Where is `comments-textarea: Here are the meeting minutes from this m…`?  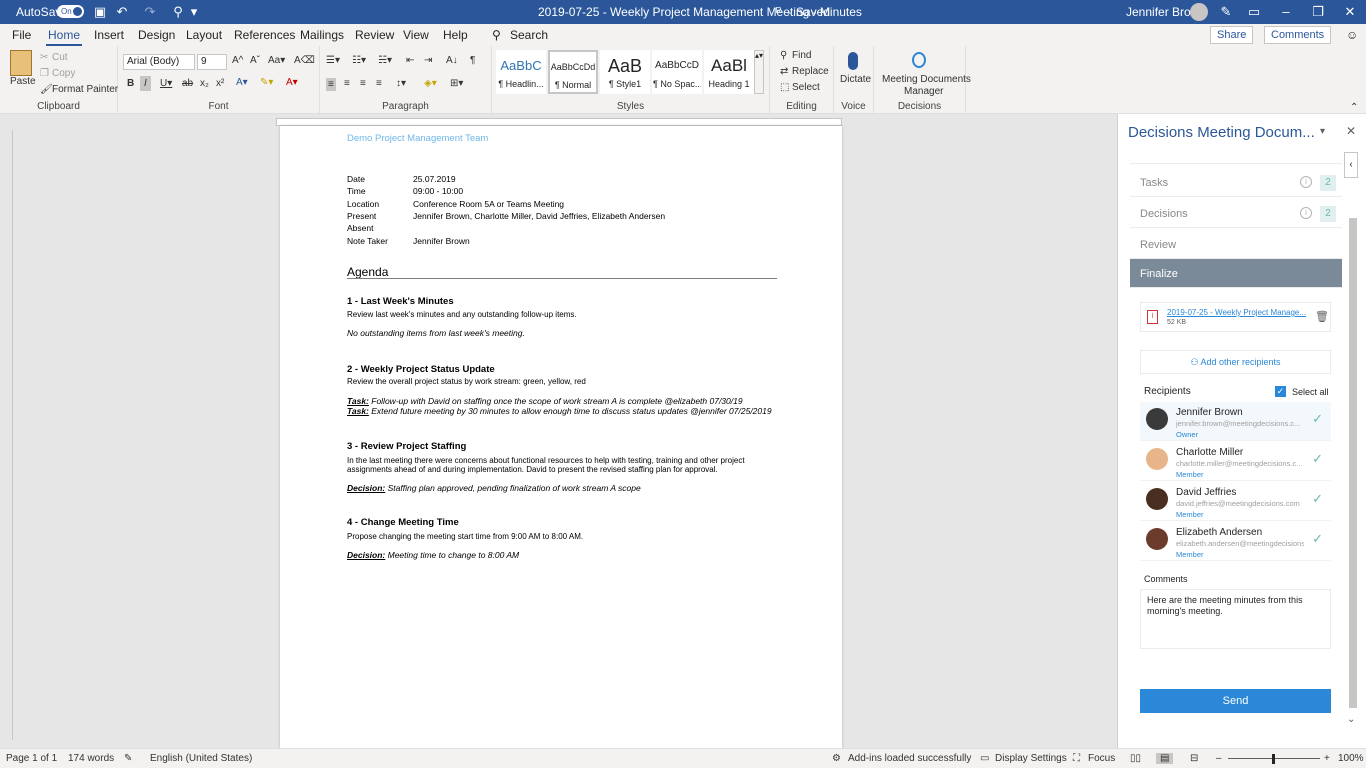 comments-textarea: Here are the meeting minutes from this m… is located at coordinates (1235, 619).